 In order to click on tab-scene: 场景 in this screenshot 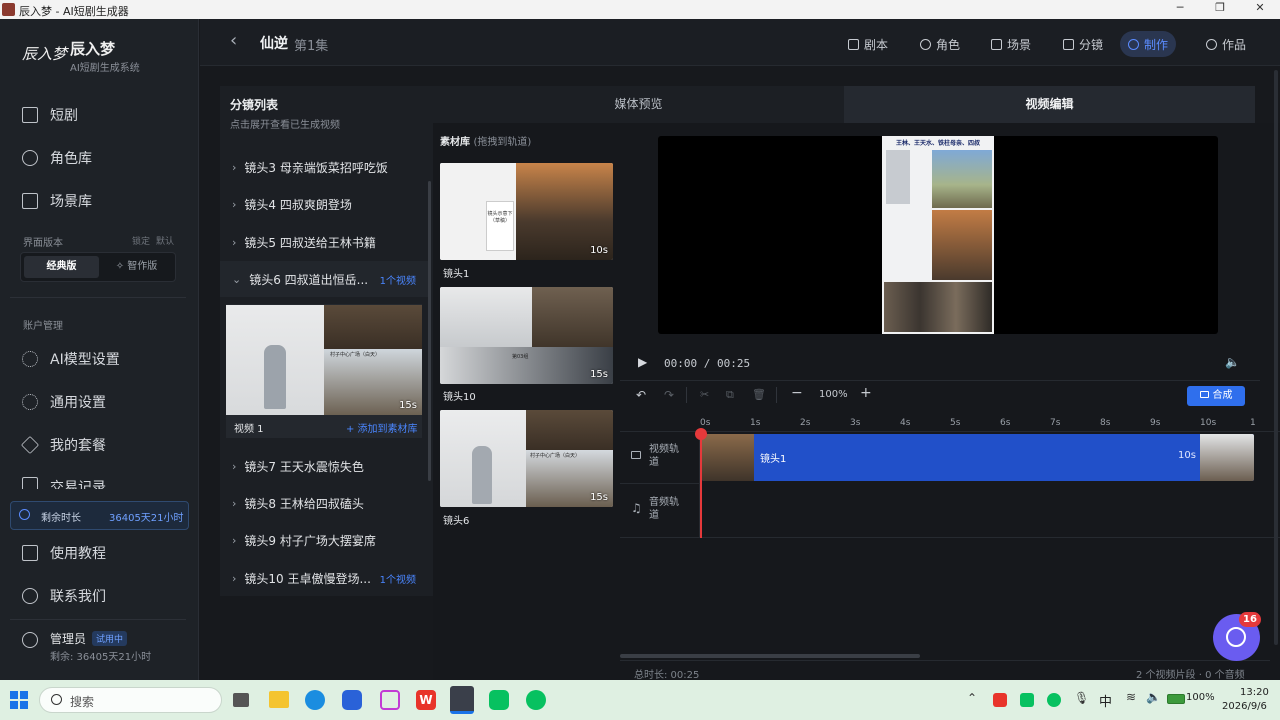, I will do `click(1011, 44)`.